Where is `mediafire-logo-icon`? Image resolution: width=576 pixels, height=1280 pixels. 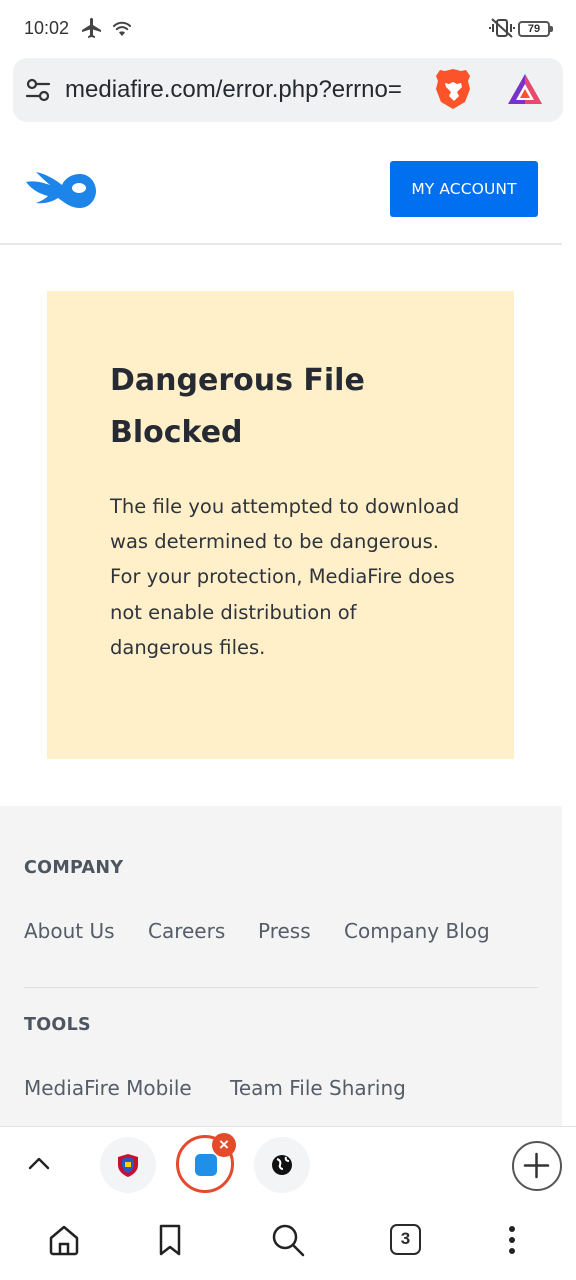 mediafire-logo-icon is located at coordinates (60, 190).